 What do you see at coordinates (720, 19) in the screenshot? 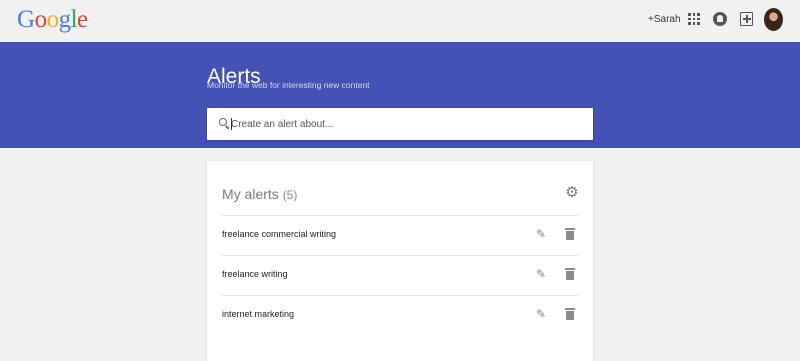
I see `notifications-icon` at bounding box center [720, 19].